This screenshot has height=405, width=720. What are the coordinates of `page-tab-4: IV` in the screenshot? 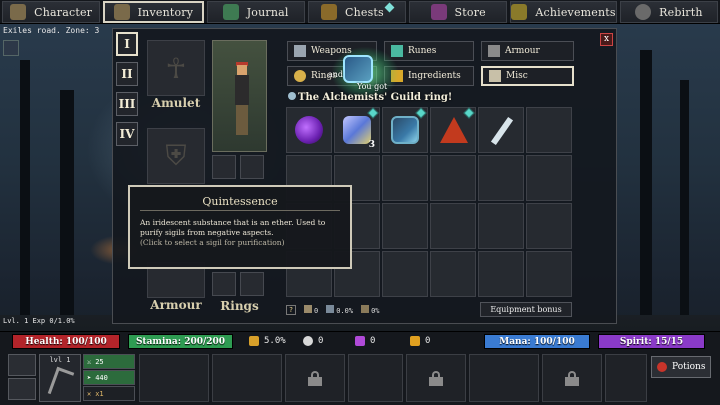 It's located at (127, 134).